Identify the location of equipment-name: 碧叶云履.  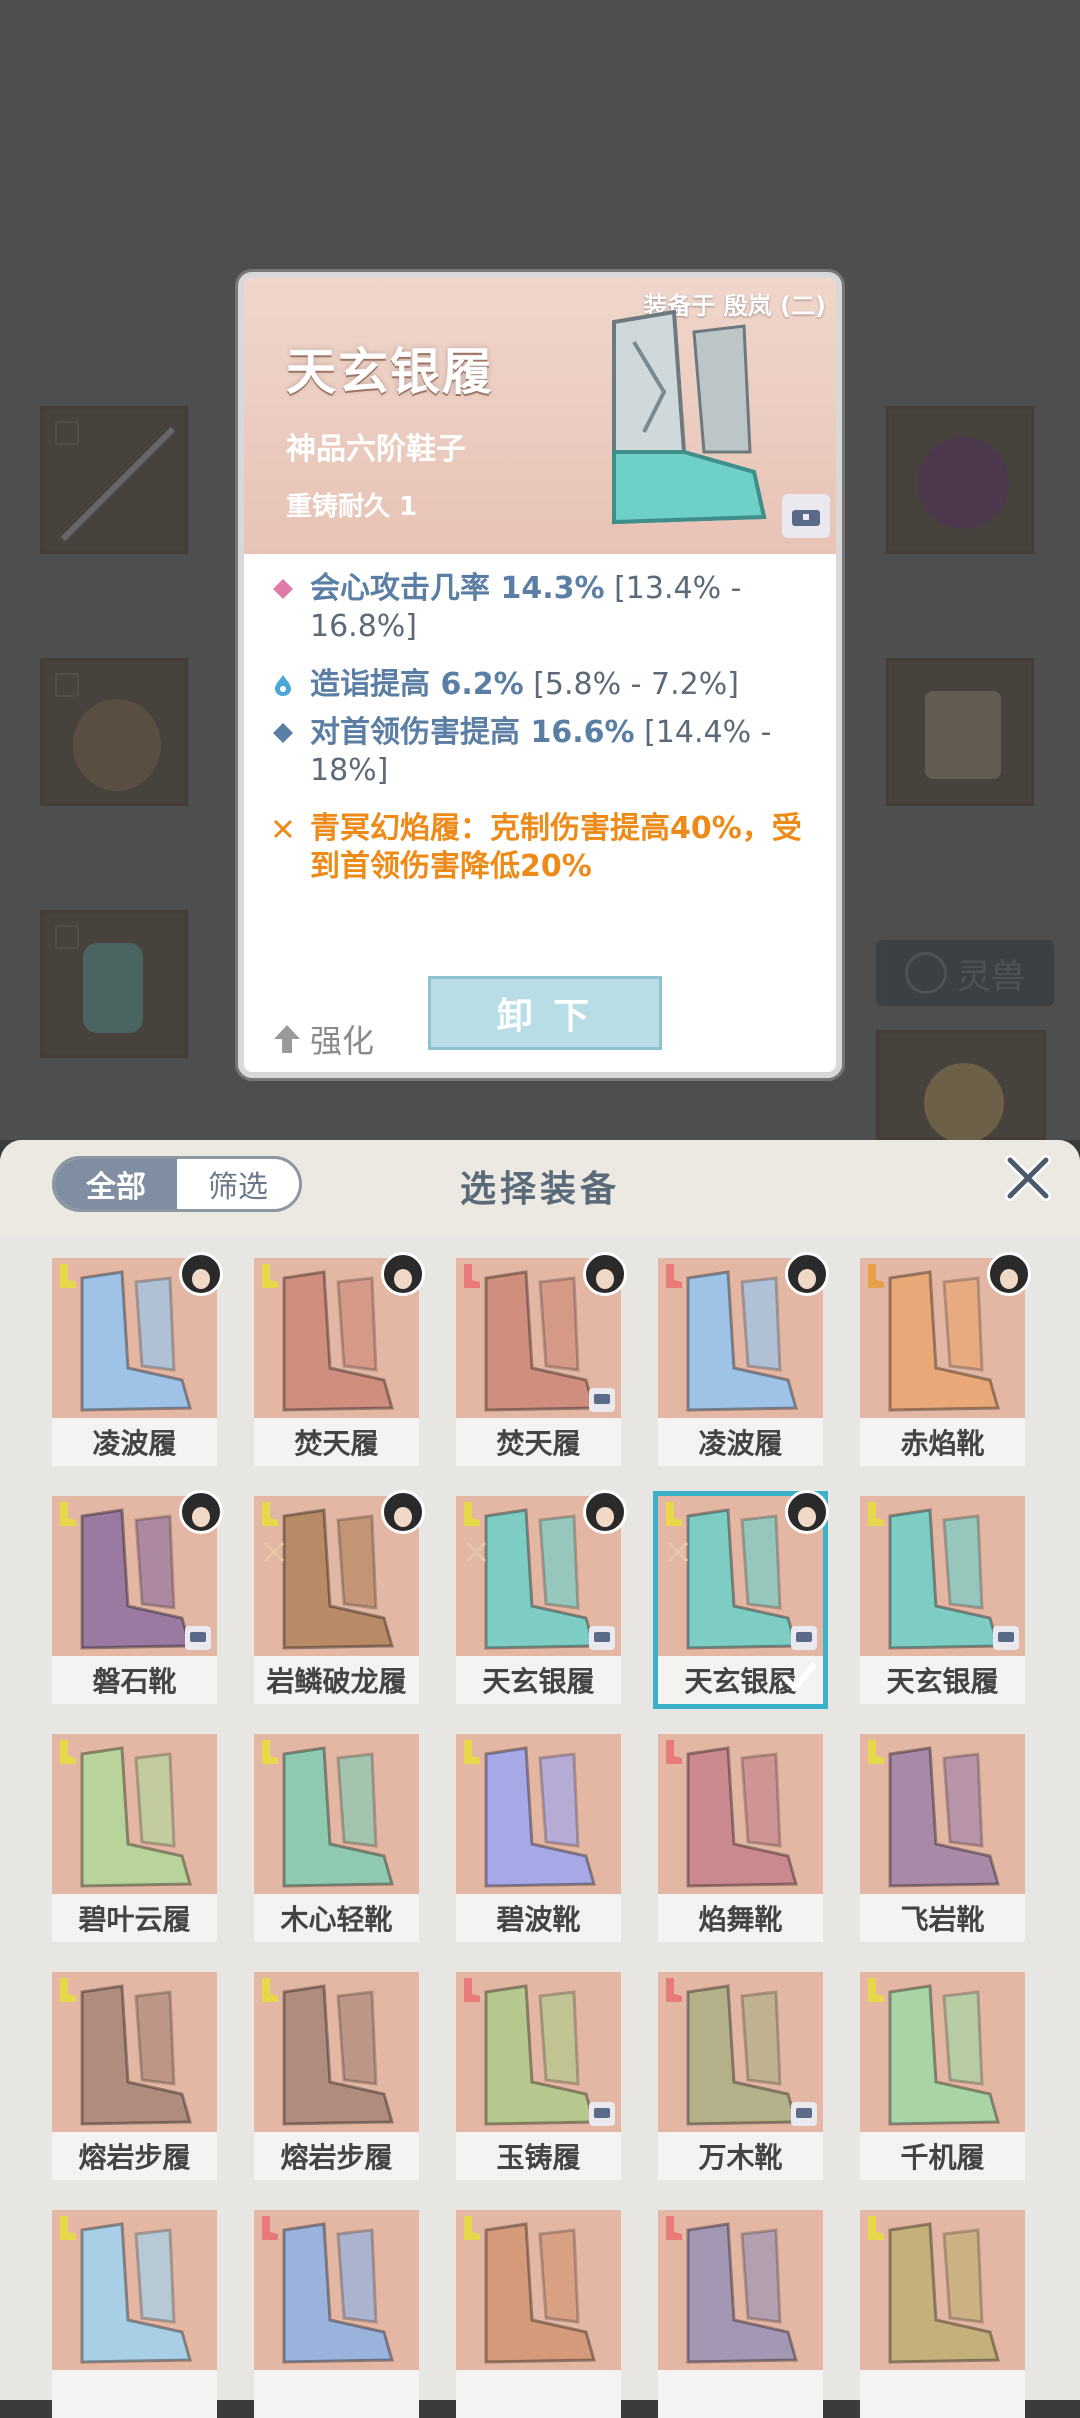
(134, 1918).